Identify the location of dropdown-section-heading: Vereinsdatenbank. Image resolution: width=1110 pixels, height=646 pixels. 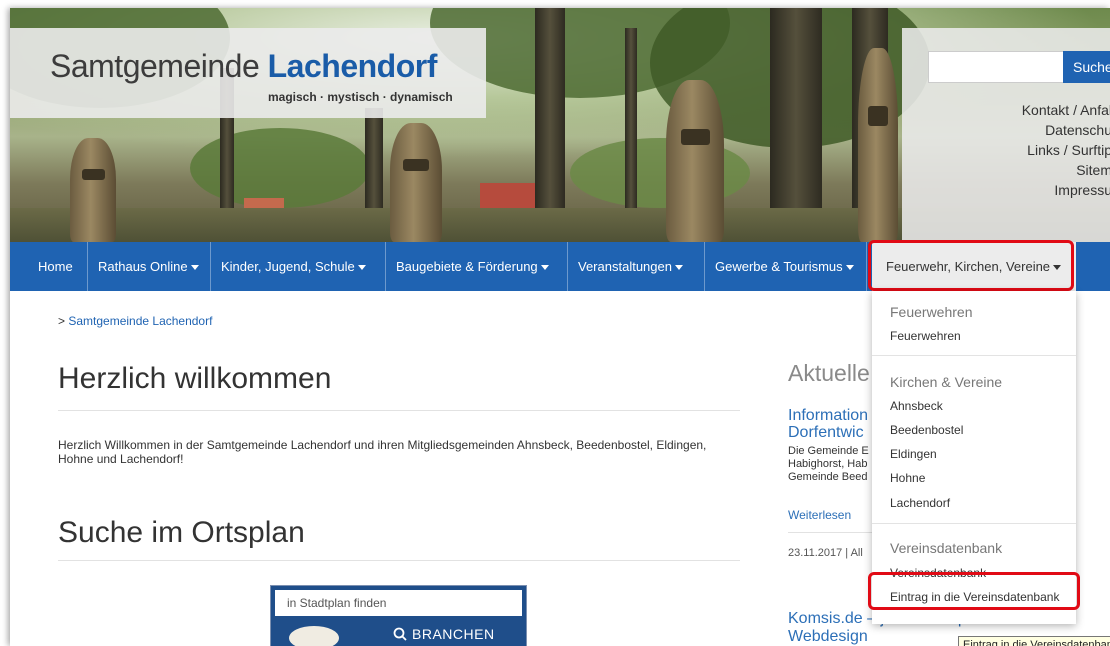
(946, 548).